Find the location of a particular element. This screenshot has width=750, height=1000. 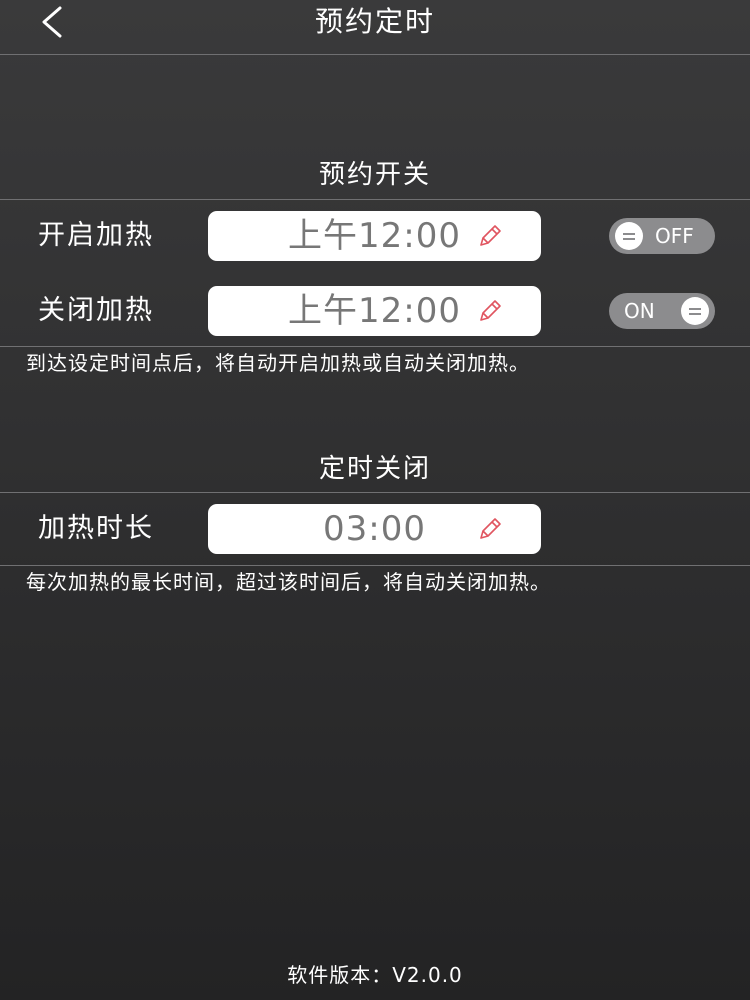

timer-note: 每次加热的最长时间，超过该时间后，将自动关闭加热。 is located at coordinates (288, 582).